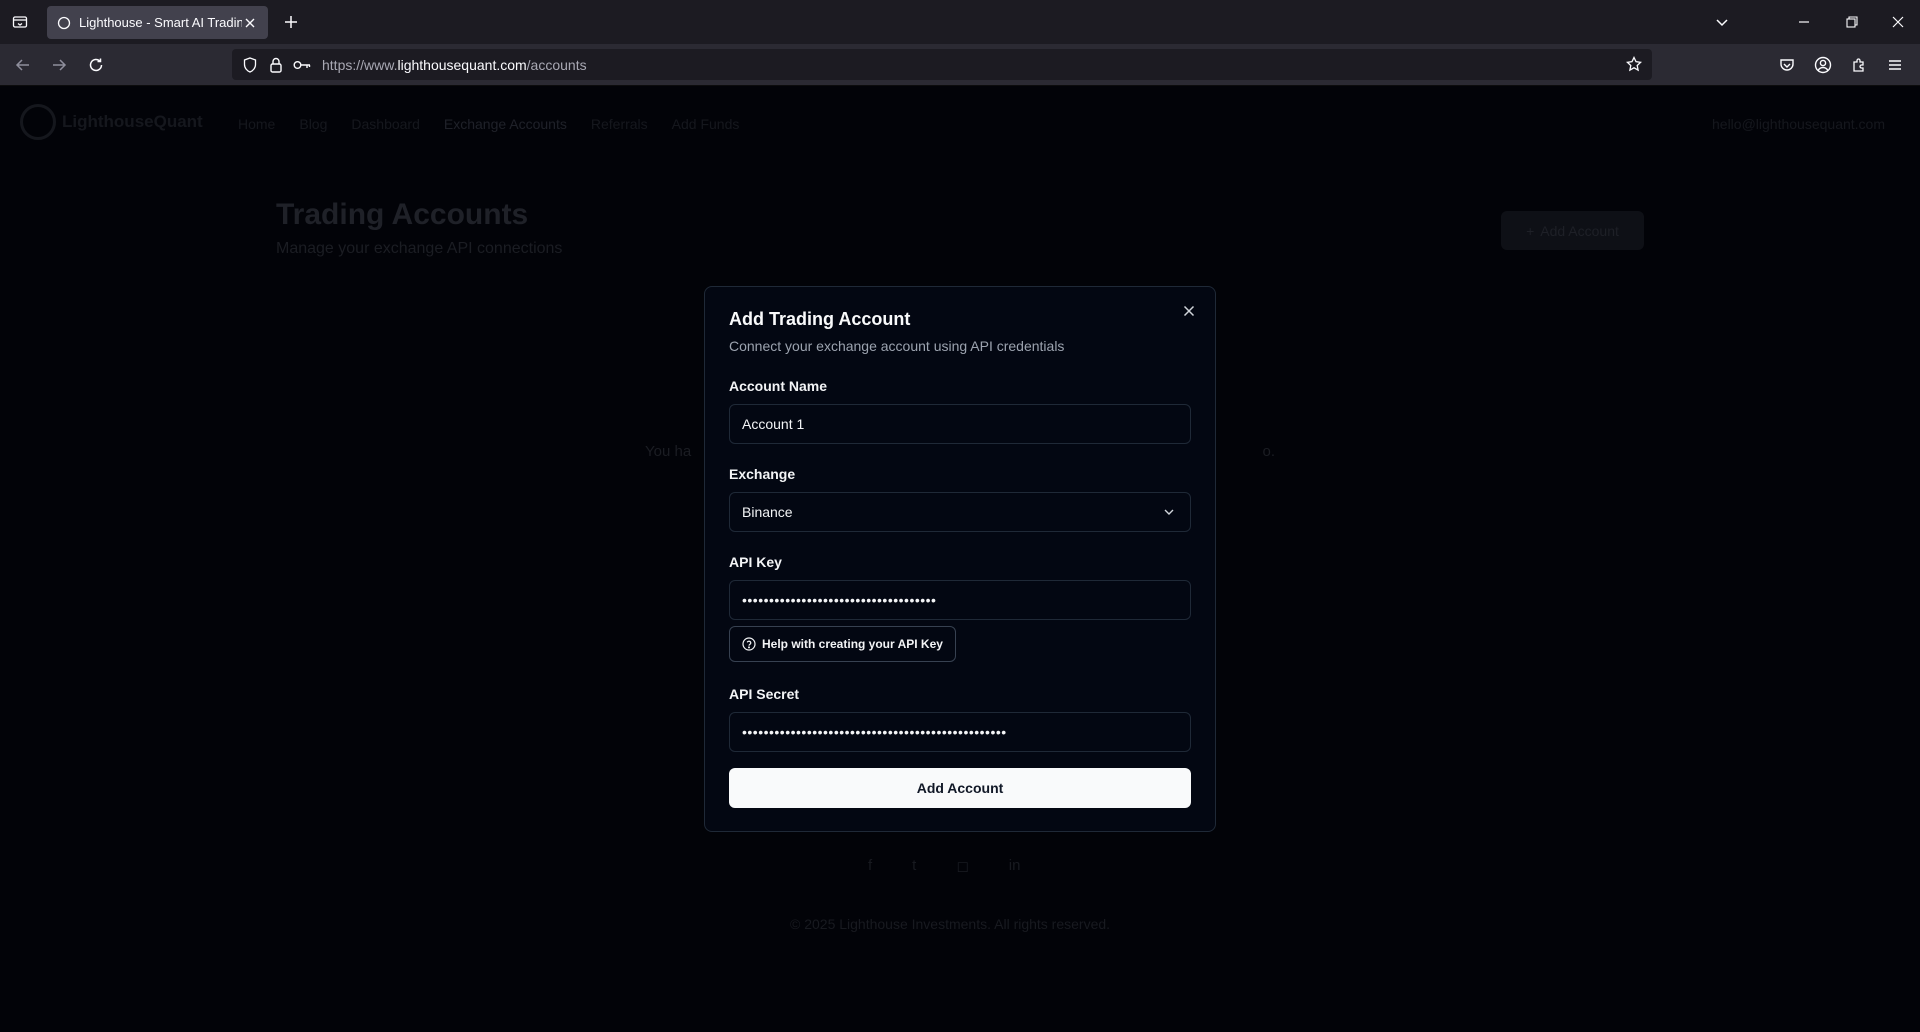 This screenshot has height=1032, width=1920. I want to click on api-key-masked-value: ••••••••••••••••••••••••••••••••••••, so click(839, 600).